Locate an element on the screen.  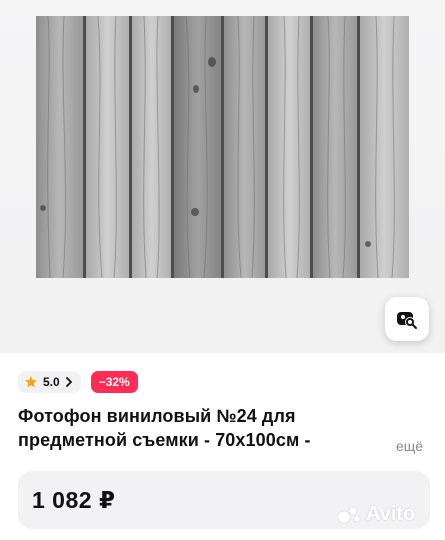
image-search-icon is located at coordinates (407, 320).